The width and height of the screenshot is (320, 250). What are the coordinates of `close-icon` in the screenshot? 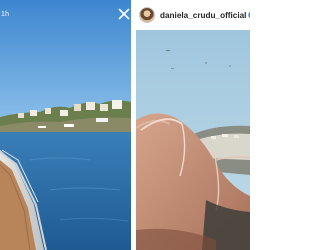 It's located at (124, 14).